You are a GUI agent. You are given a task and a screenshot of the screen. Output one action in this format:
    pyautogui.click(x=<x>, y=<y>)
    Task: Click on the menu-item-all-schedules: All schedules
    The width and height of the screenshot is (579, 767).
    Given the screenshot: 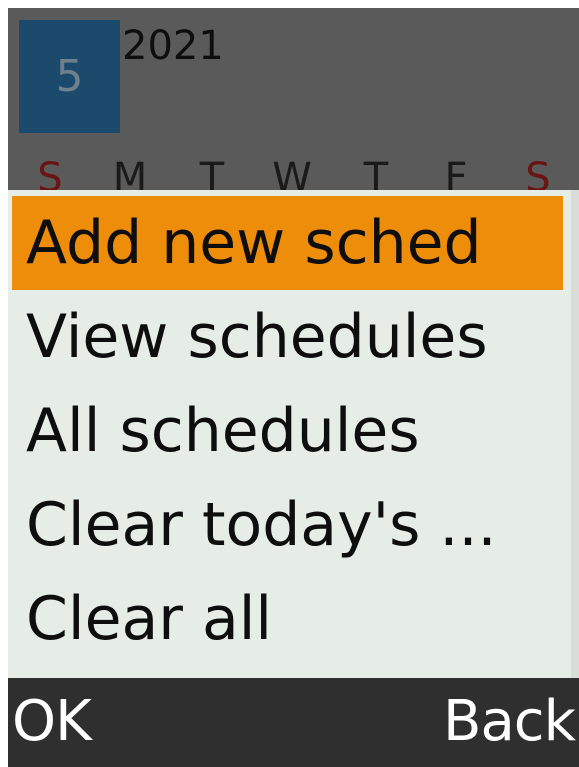 What is the action you would take?
    pyautogui.click(x=287, y=431)
    